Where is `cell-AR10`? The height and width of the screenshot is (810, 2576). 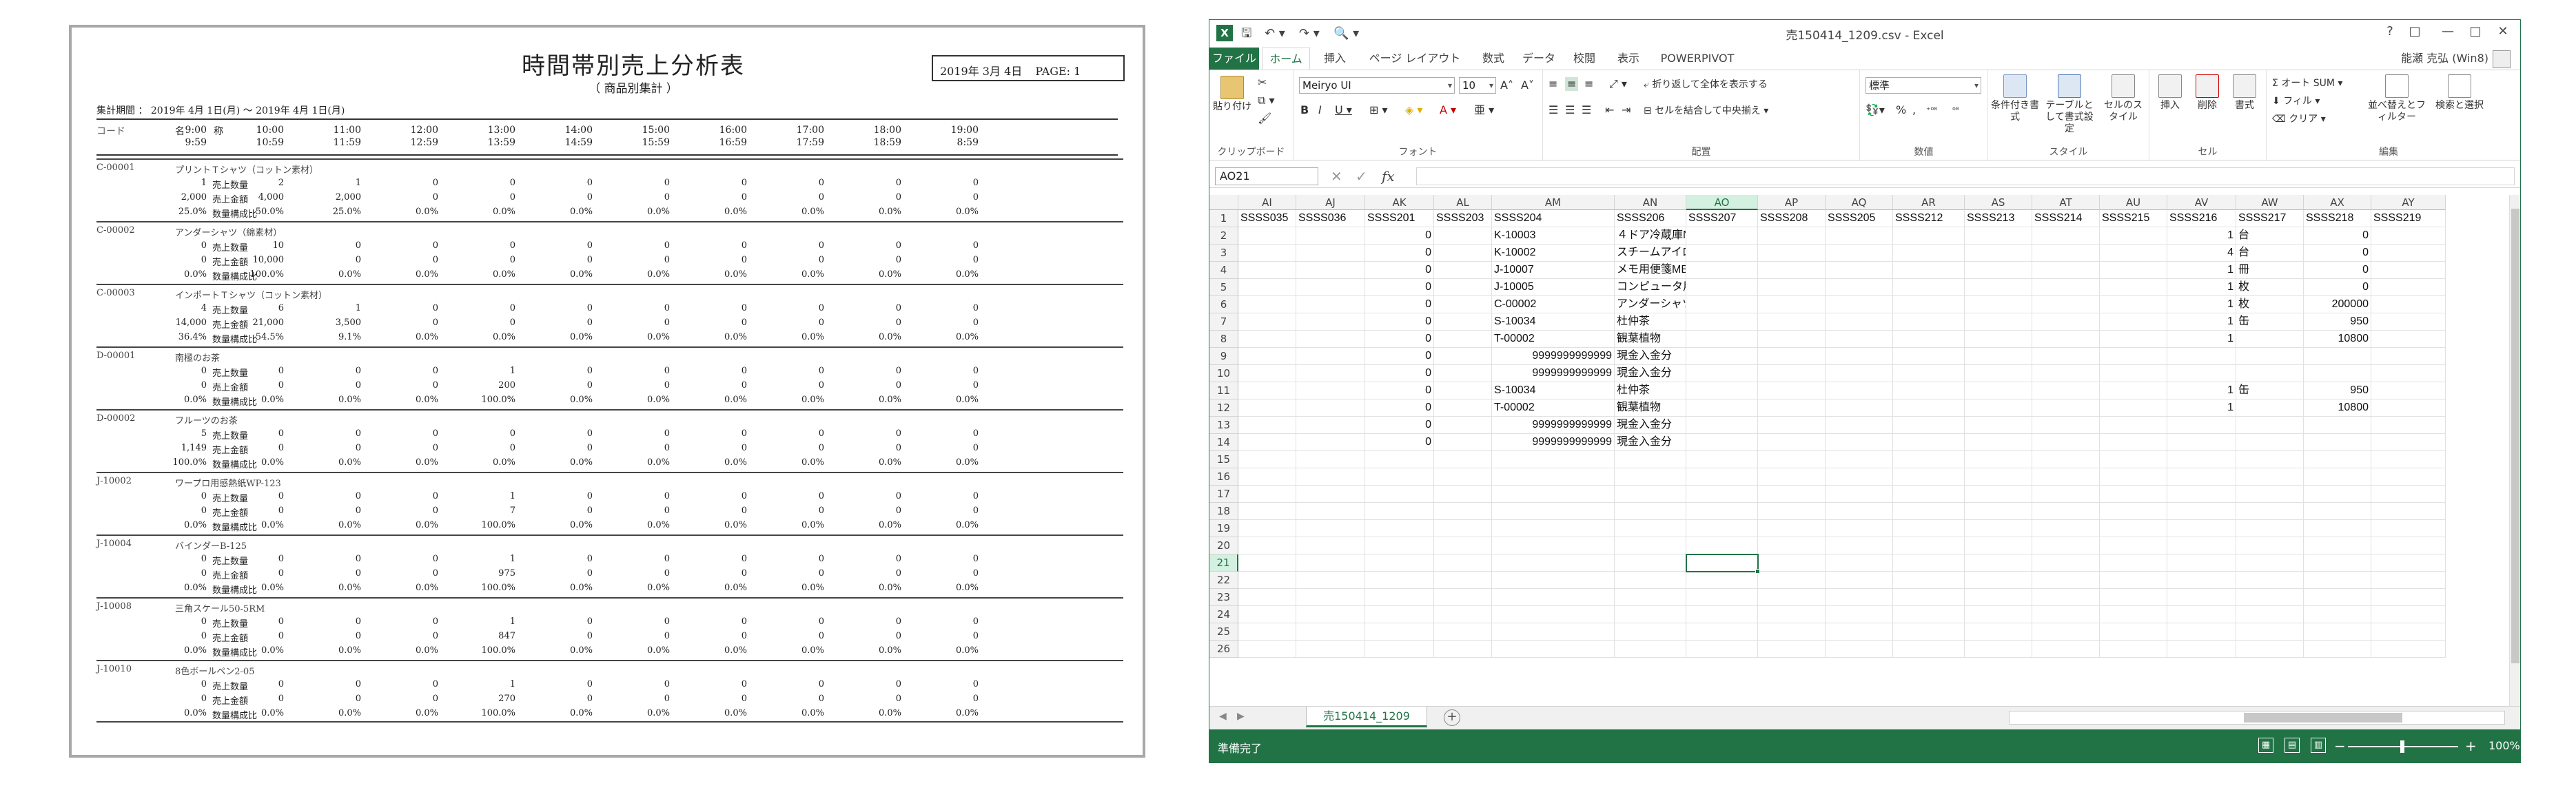
cell-AR10 is located at coordinates (1929, 373).